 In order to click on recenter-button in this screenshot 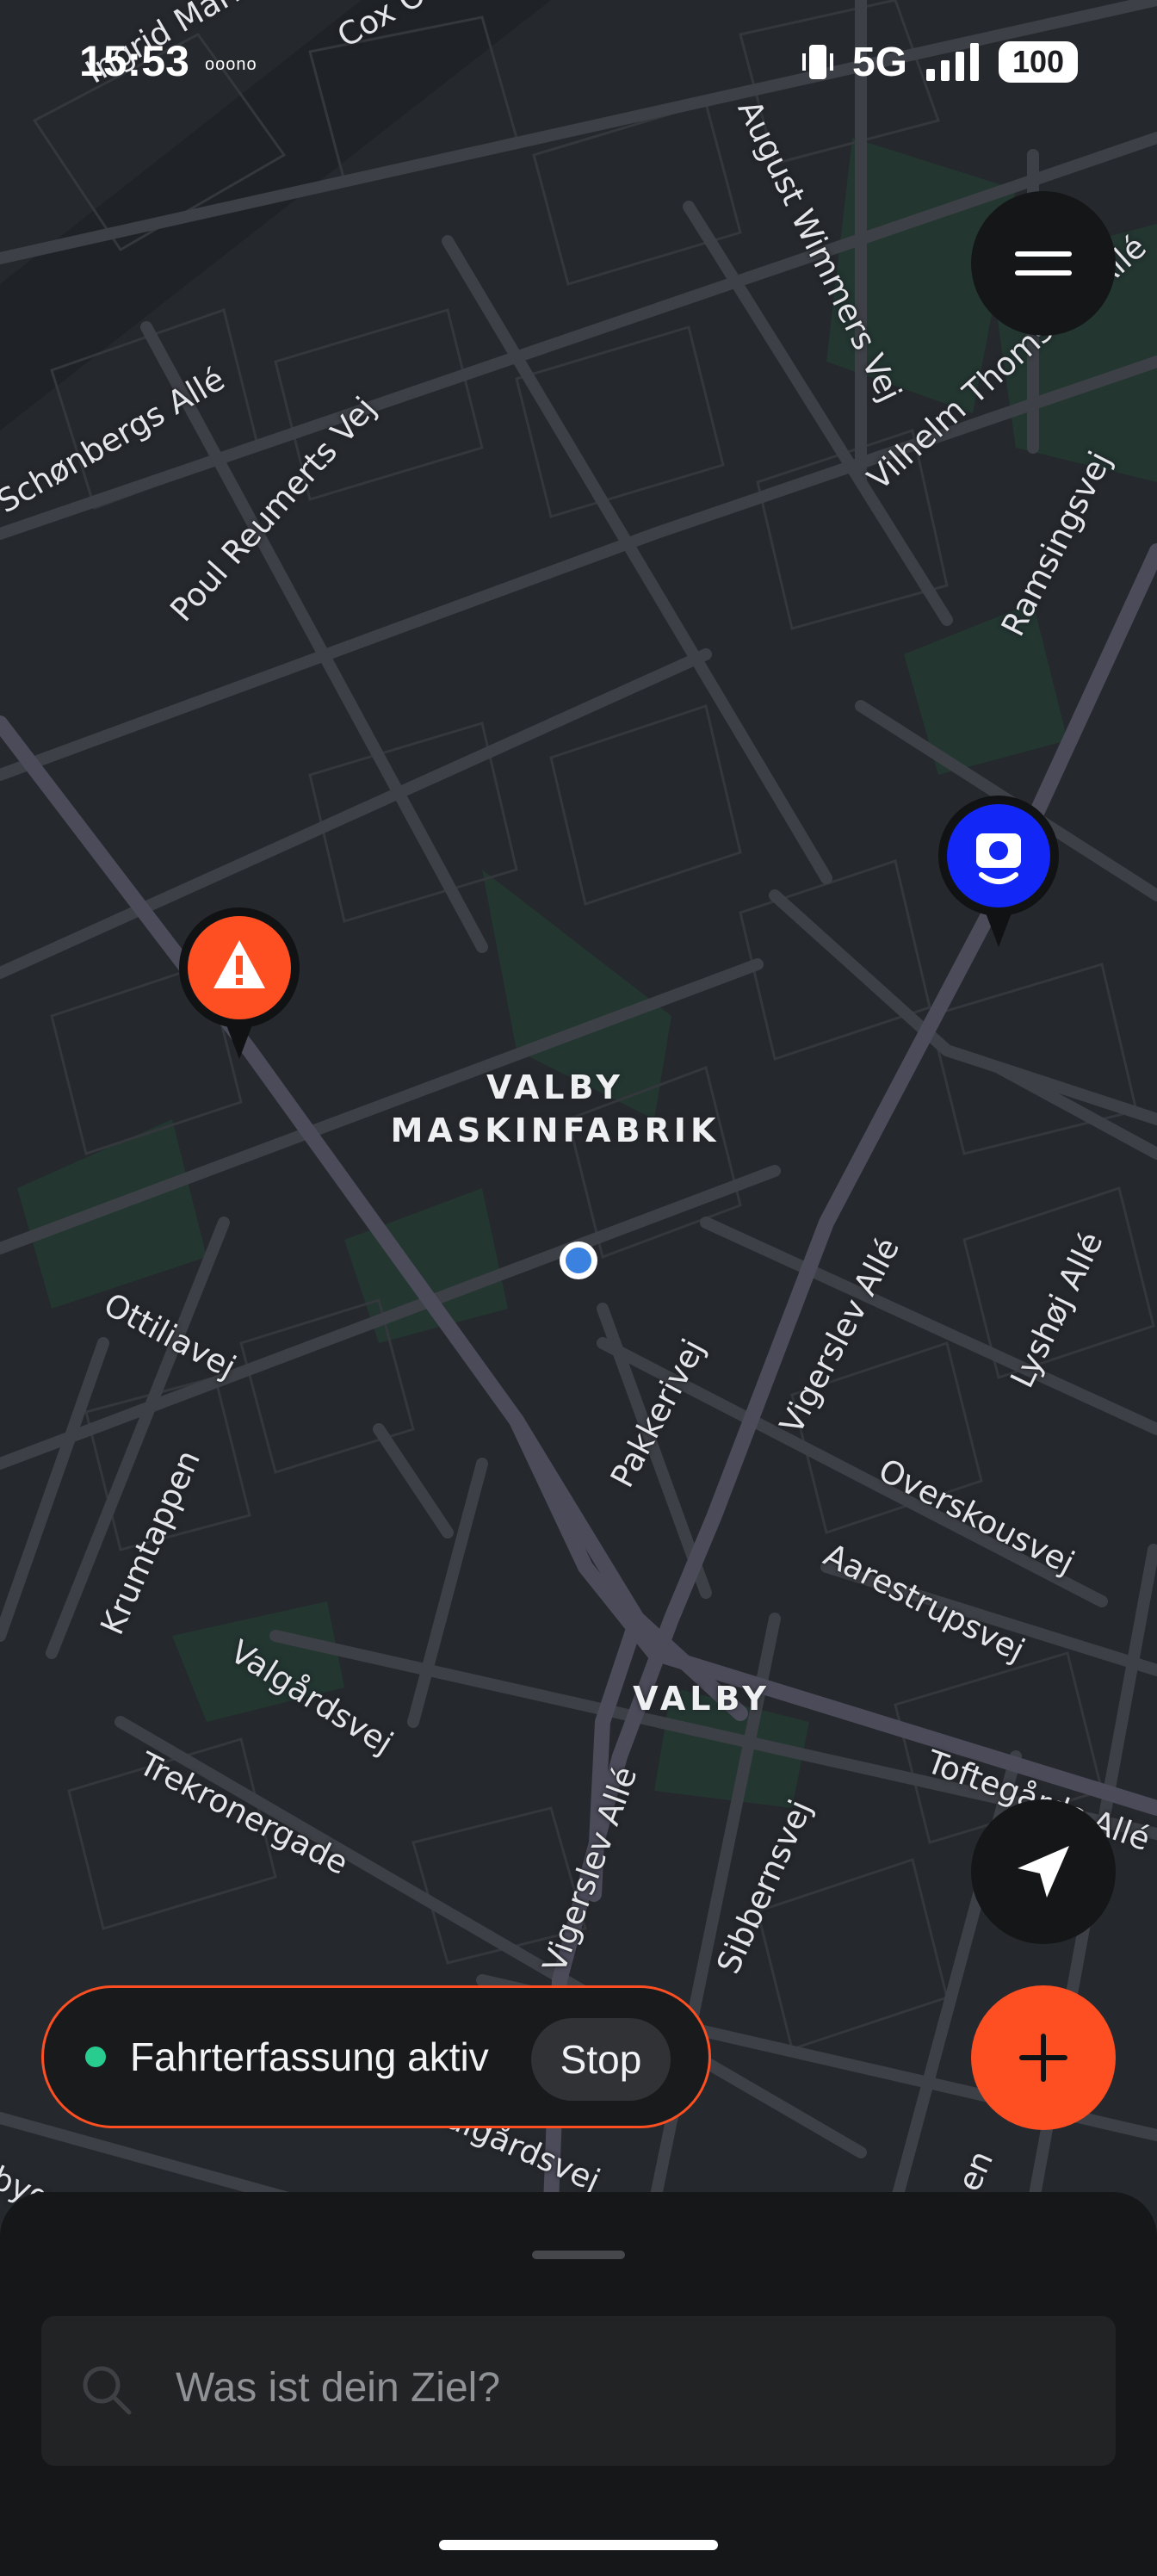, I will do `click(1044, 1871)`.